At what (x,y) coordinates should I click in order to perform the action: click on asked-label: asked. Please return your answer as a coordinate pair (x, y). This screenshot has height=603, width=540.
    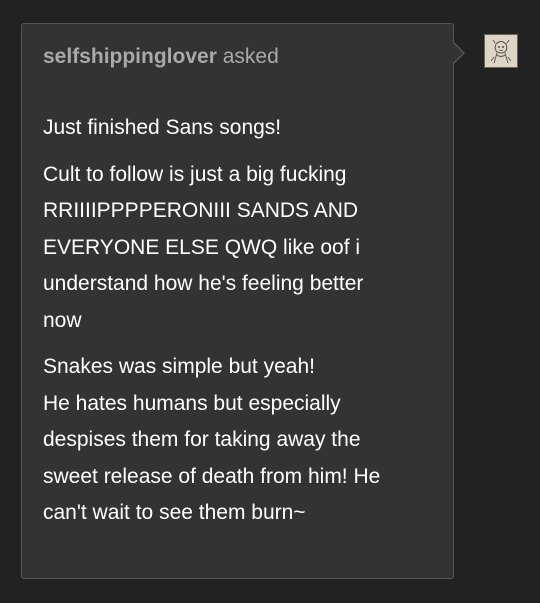
    Looking at the image, I should click on (250, 56).